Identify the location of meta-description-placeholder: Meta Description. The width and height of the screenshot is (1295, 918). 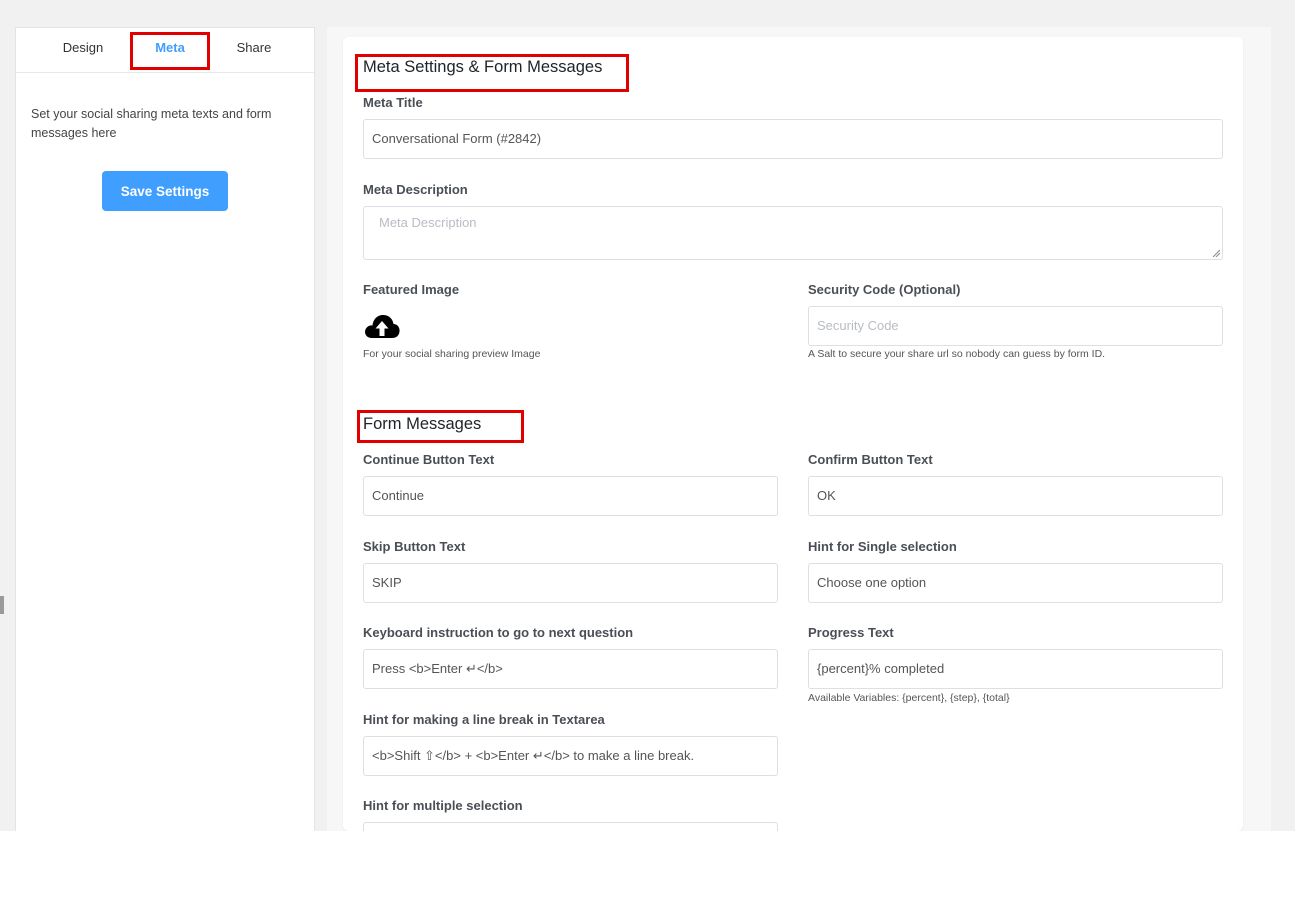
(428, 222).